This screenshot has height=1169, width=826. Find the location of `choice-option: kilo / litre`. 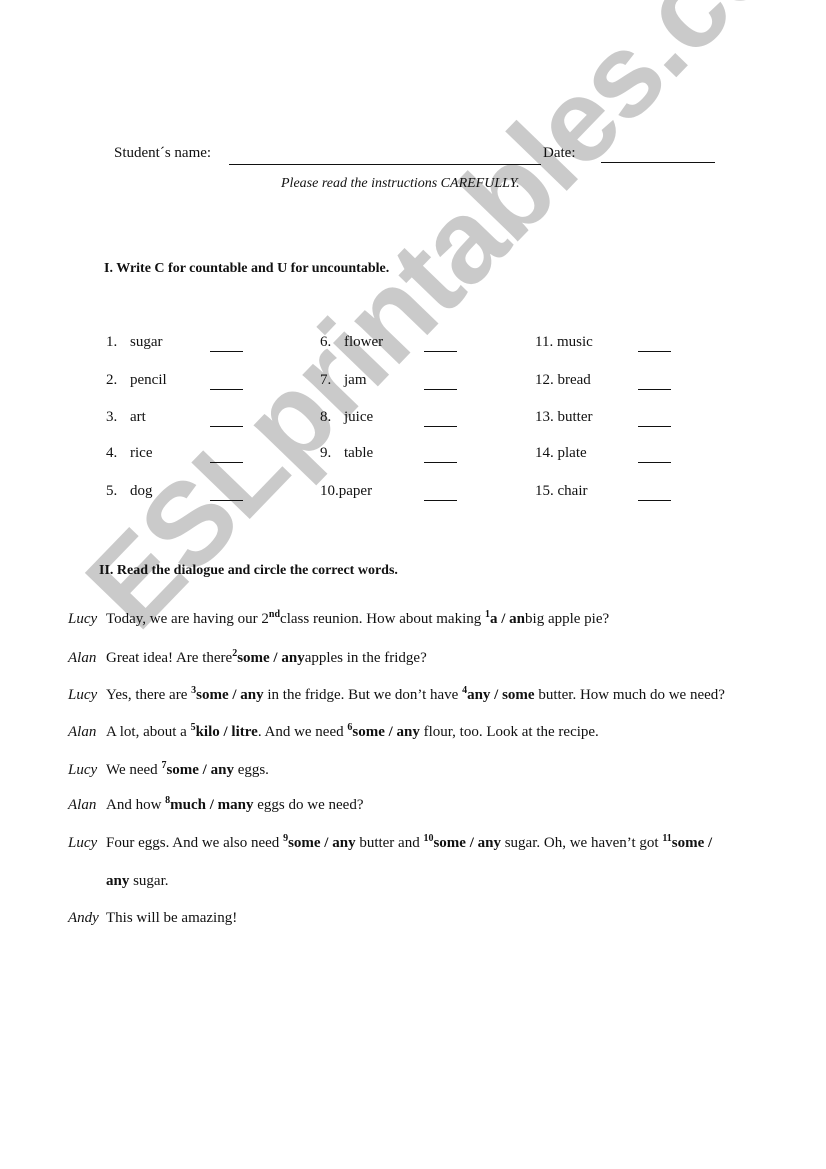

choice-option: kilo / litre is located at coordinates (227, 732).